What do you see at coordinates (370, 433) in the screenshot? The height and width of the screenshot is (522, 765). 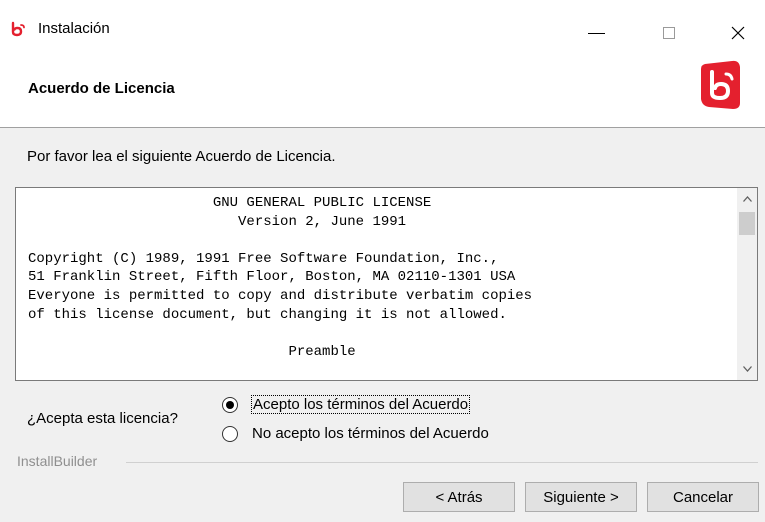 I see `decline-option-label: No acepto los términos del Acuerdo` at bounding box center [370, 433].